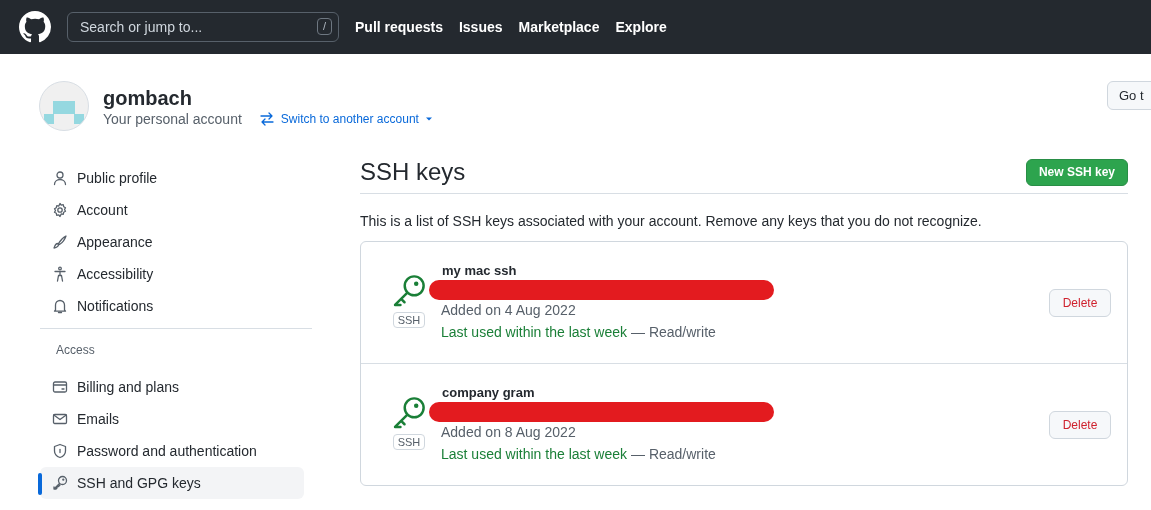 This screenshot has width=1151, height=510. Describe the element at coordinates (60, 387) in the screenshot. I see `credit-card-icon` at that location.